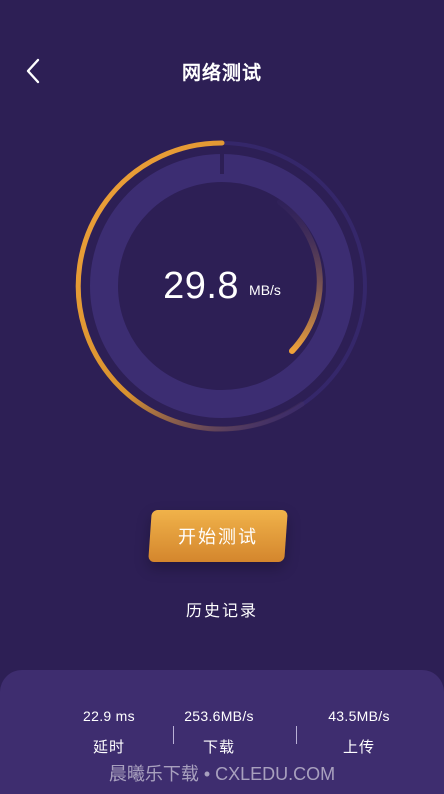 The image size is (444, 794). Describe the element at coordinates (358, 747) in the screenshot. I see `stat-label: 上传` at that location.